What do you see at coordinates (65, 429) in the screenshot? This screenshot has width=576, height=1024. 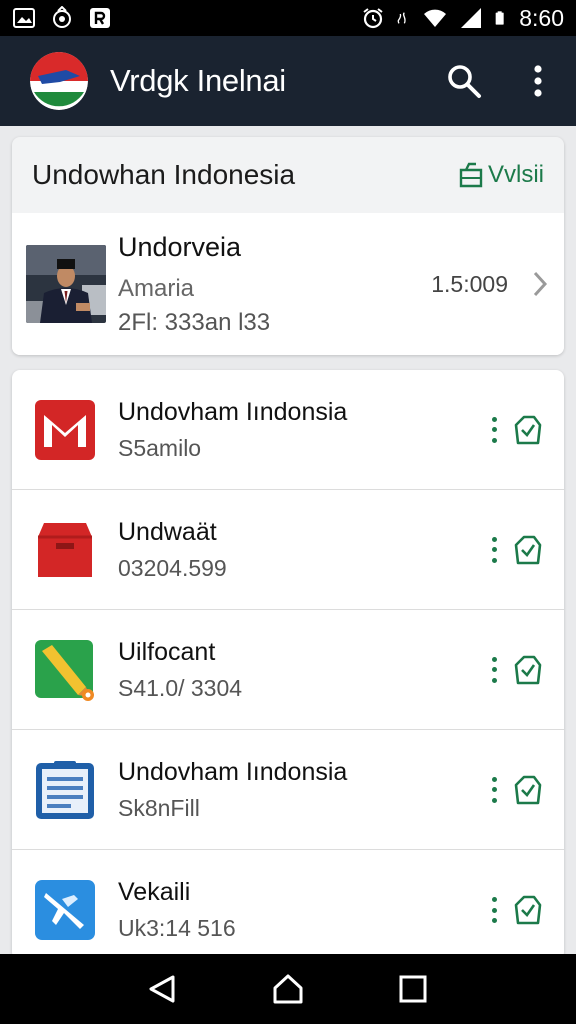 I see `mail-icon` at bounding box center [65, 429].